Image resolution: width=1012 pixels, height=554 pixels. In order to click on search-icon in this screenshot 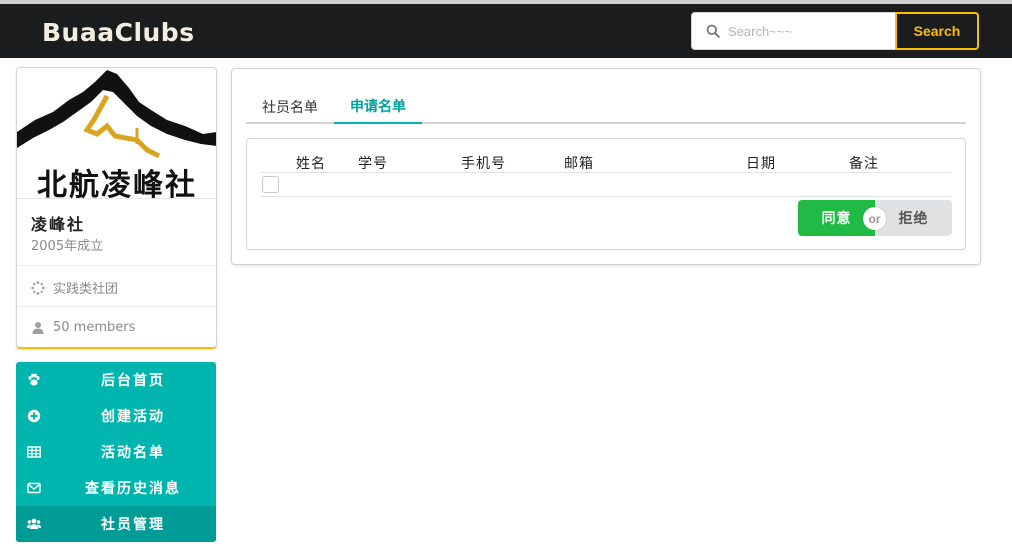, I will do `click(713, 31)`.